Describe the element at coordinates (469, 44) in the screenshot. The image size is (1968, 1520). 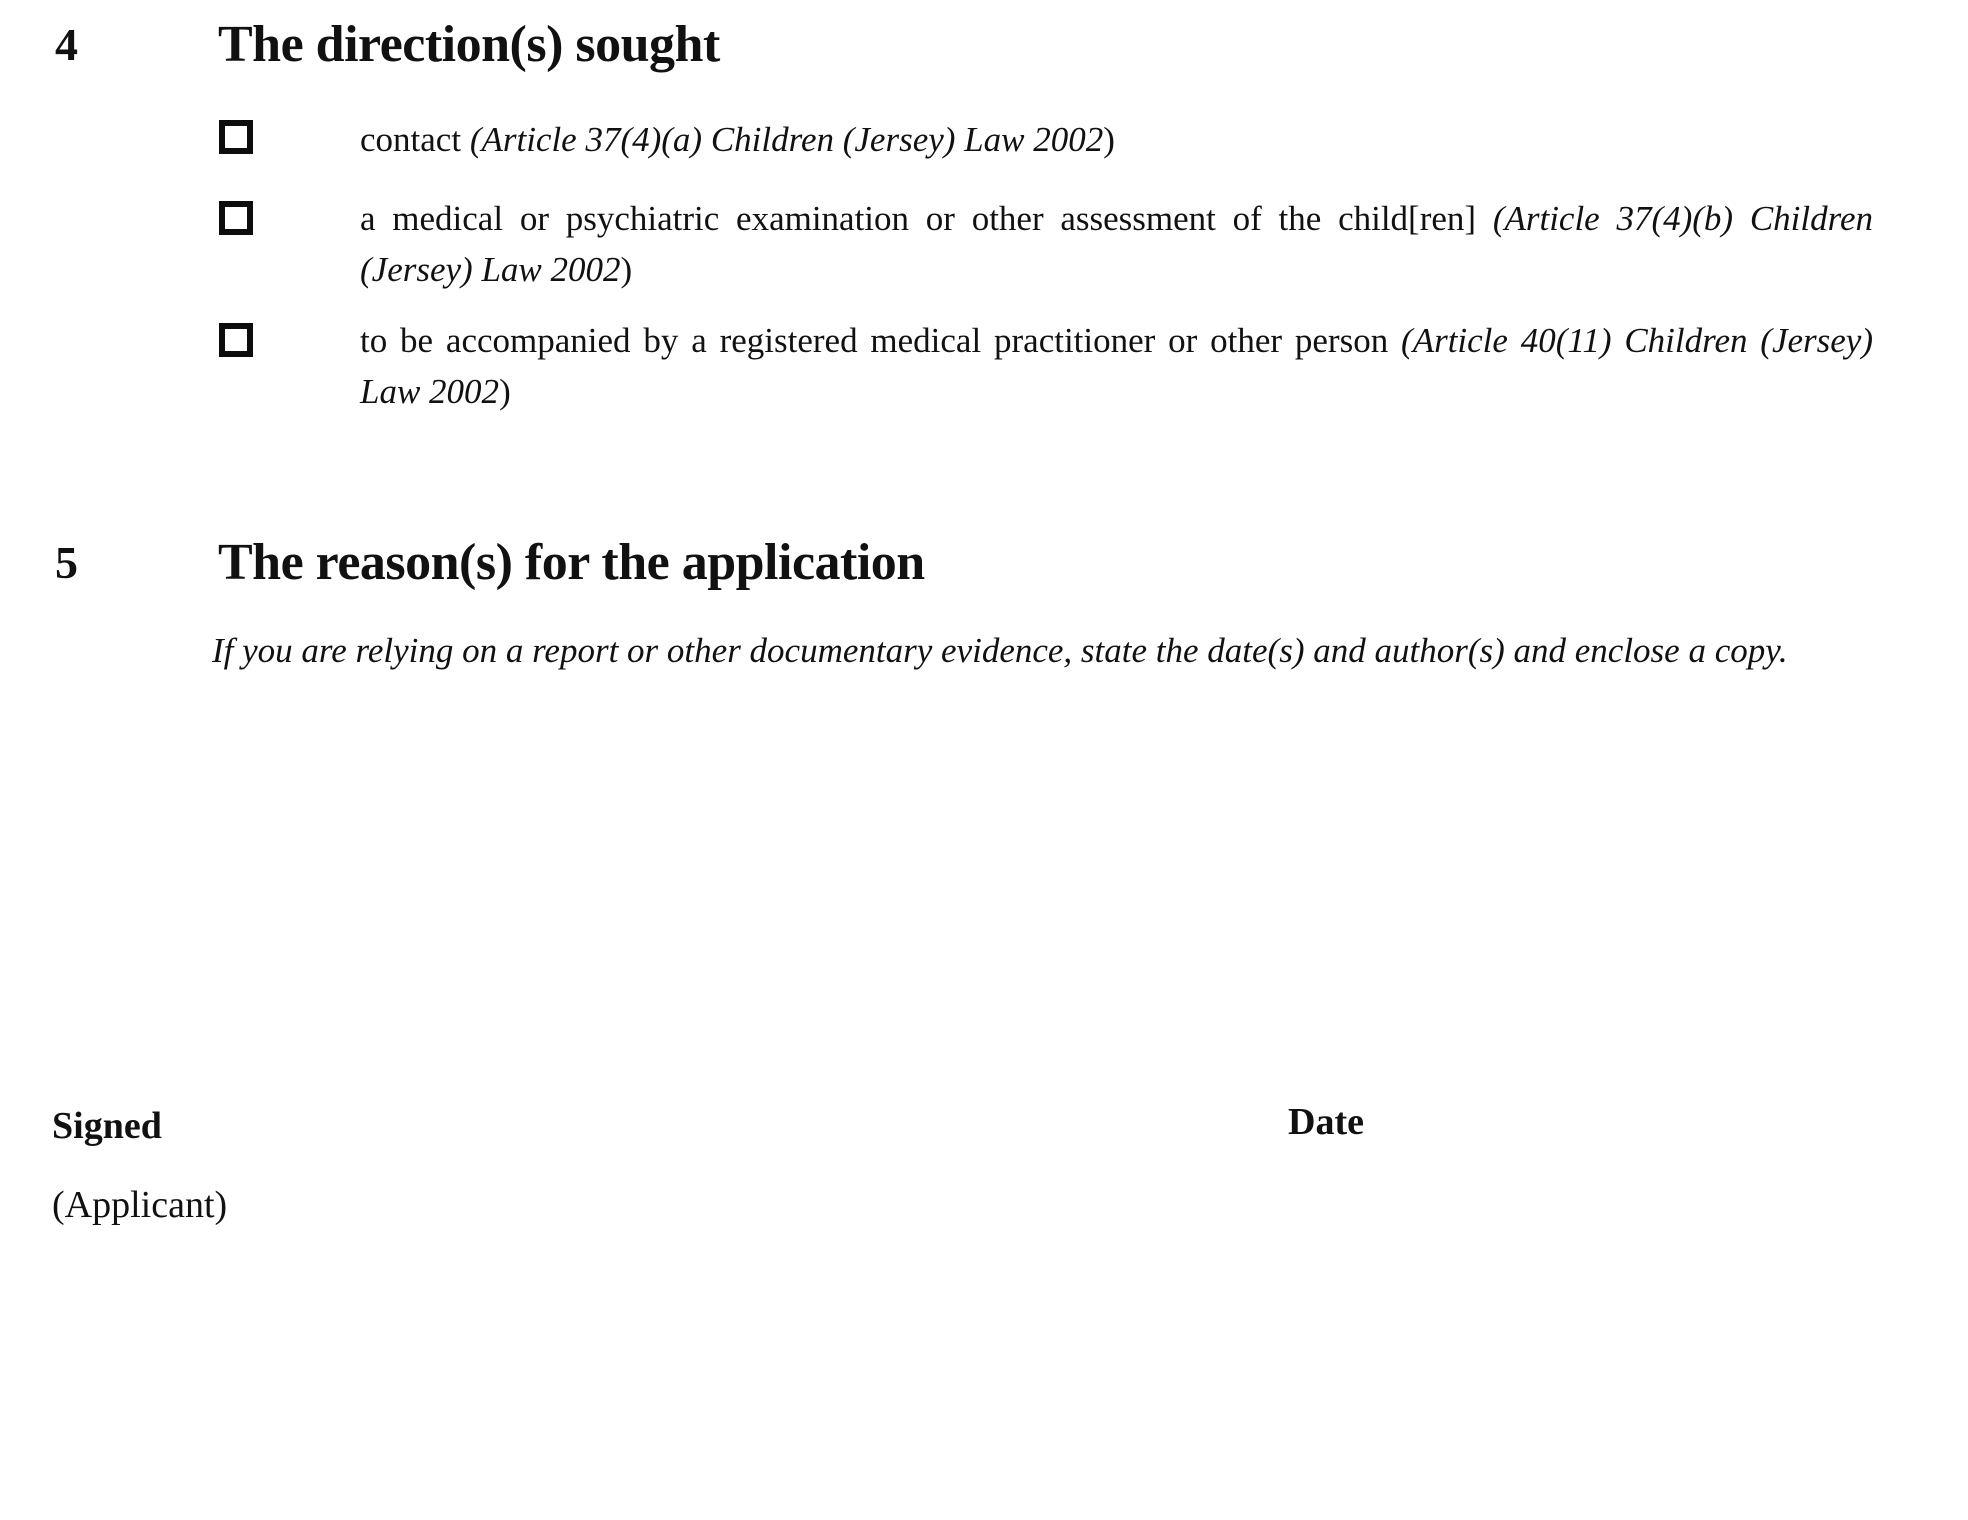
I see `section-4-title: The direction(s) sought` at that location.